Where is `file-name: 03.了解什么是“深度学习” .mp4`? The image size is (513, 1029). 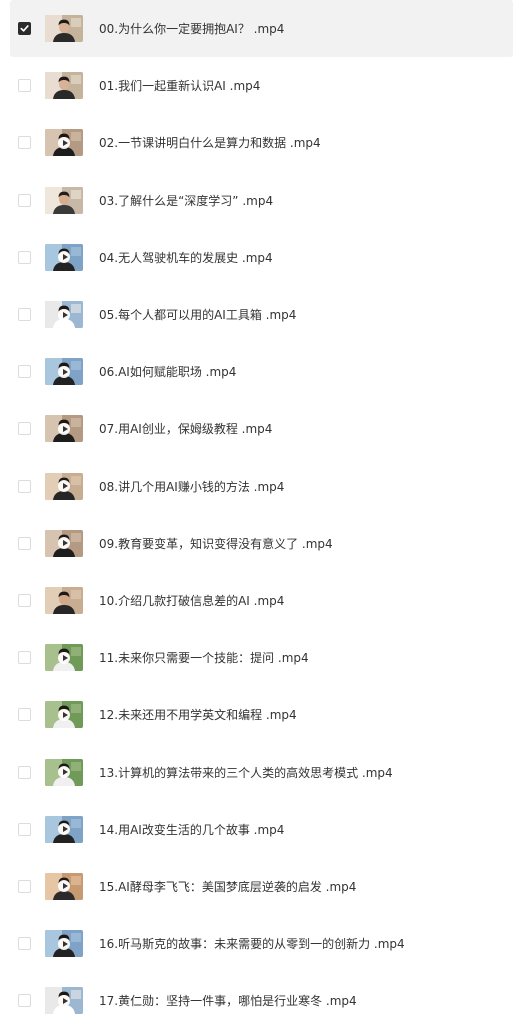 file-name: 03.了解什么是“深度学习” .mp4 is located at coordinates (186, 200).